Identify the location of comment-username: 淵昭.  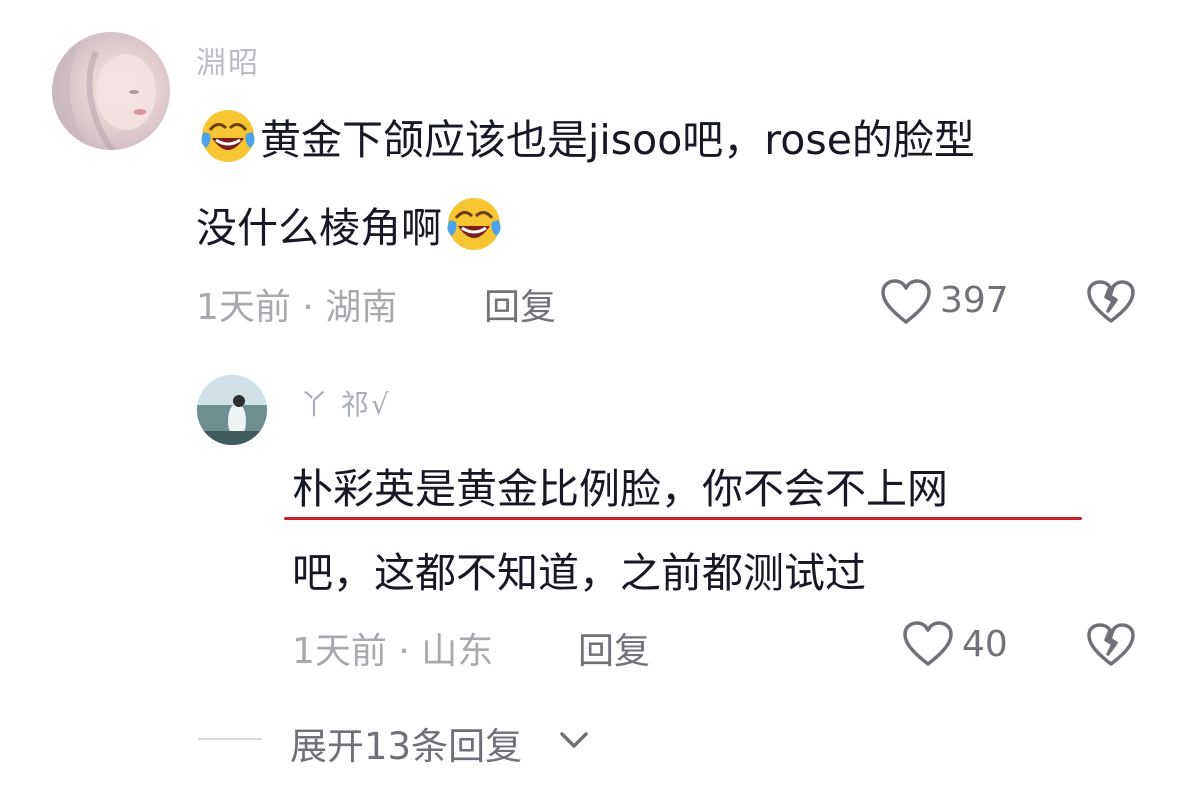
(228, 60).